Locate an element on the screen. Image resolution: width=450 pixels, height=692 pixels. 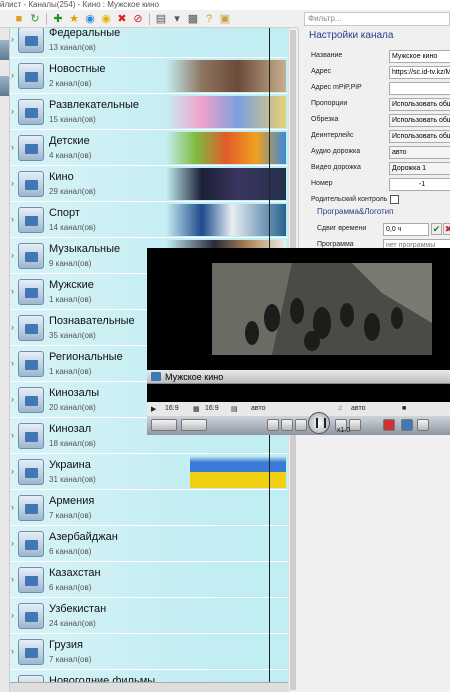
add-icon: ✚ is located at coordinates (58, 19).